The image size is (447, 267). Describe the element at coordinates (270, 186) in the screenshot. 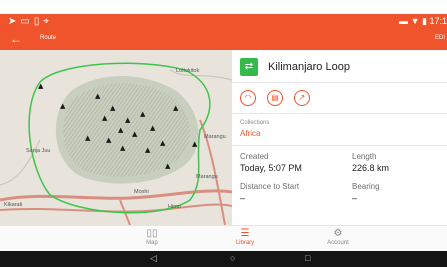

I see `distance-label: Distance to Start` at that location.